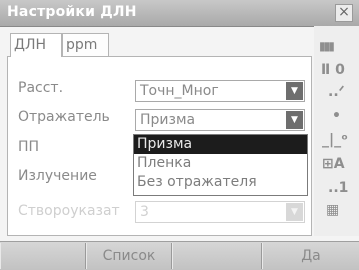 Image resolution: width=359 pixels, height=270 pixels. I want to click on yes-button-label: Да, so click(311, 256).